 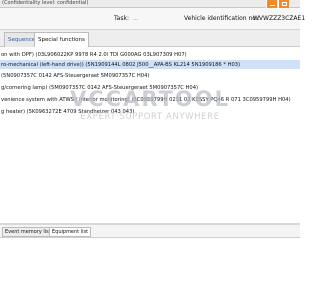 I want to click on title-bar: (Confidentiality level: confidential), so click(x=150, y=4).